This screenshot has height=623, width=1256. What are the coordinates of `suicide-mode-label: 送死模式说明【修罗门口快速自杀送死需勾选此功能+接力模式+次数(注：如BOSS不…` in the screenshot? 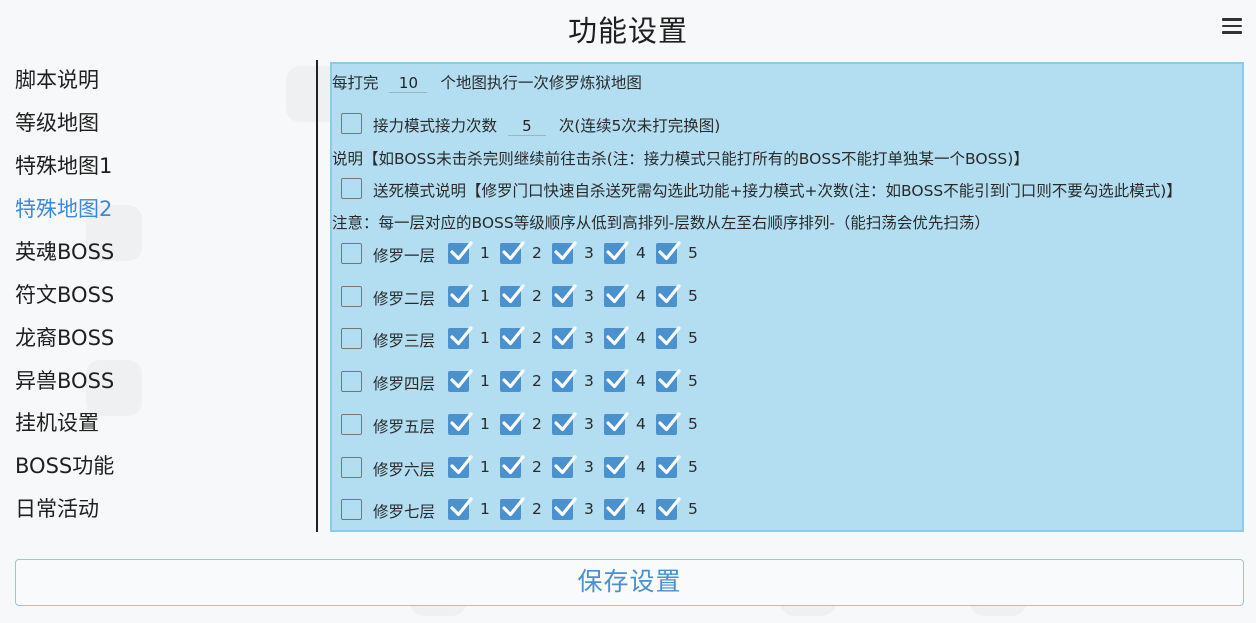 It's located at (777, 191).